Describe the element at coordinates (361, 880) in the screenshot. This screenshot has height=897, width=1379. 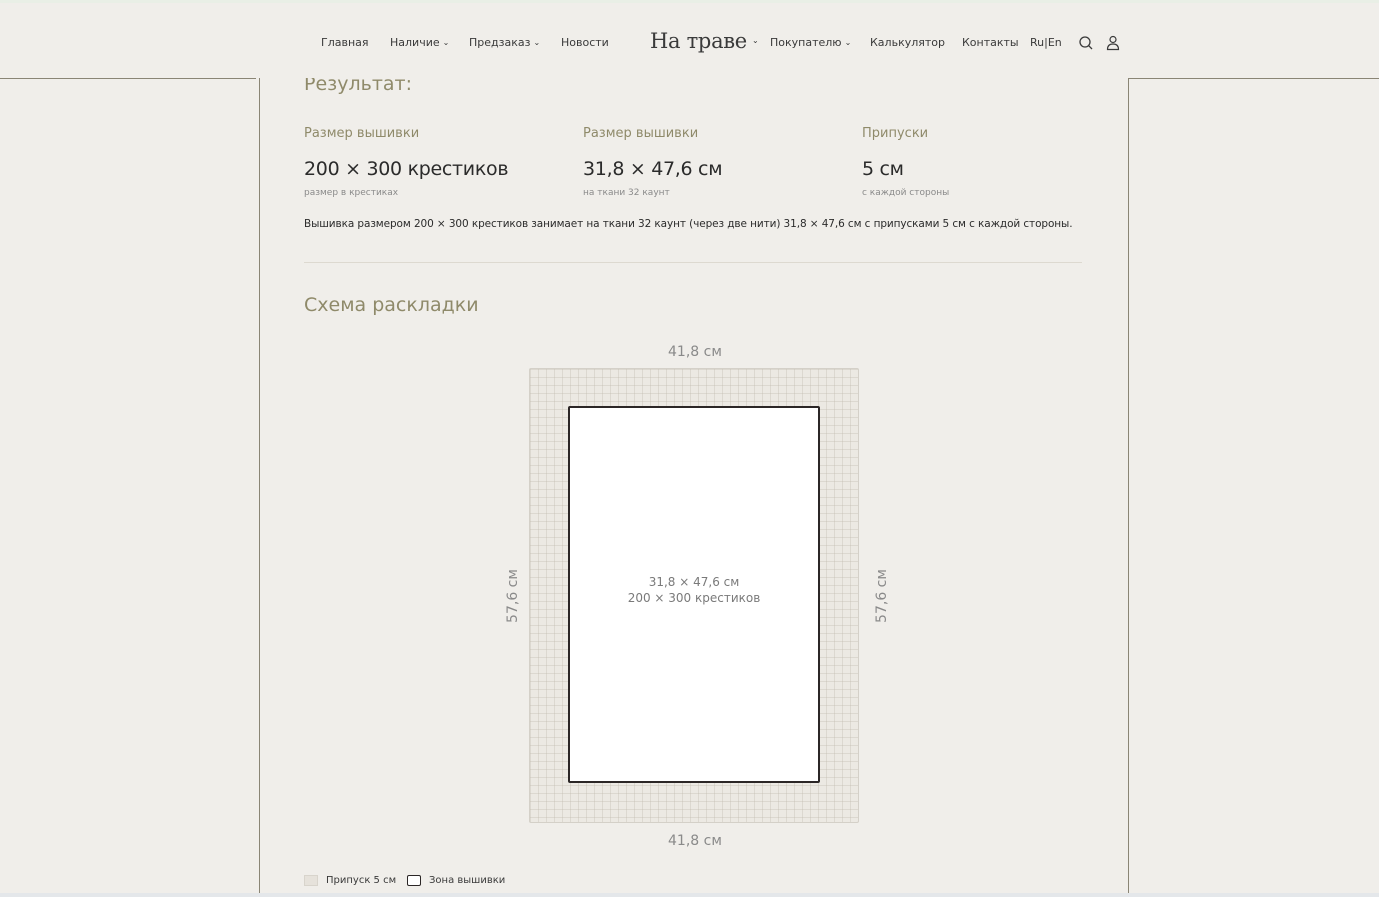
I see `legend-allowance: Припуск 5 см` at that location.